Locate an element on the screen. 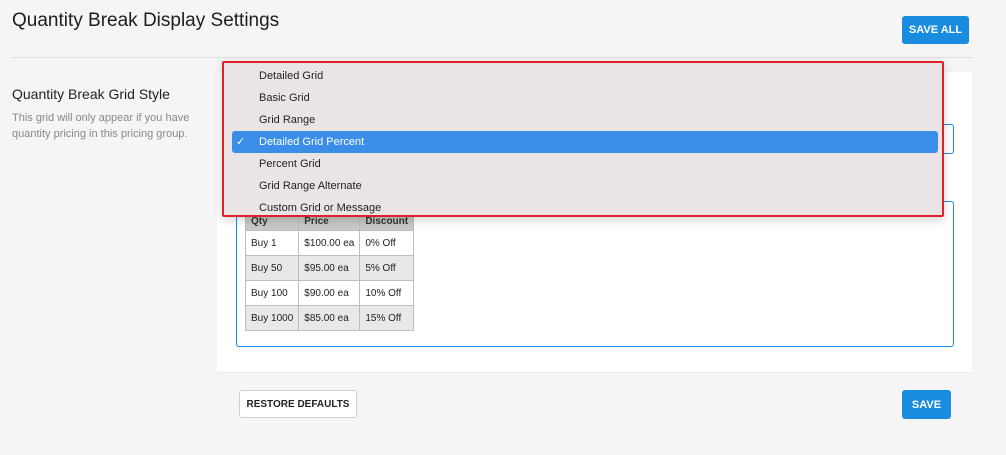 This screenshot has width=1006, height=455. table-row: Buy 1000 $85.00 ea 15% Off is located at coordinates (329, 318).